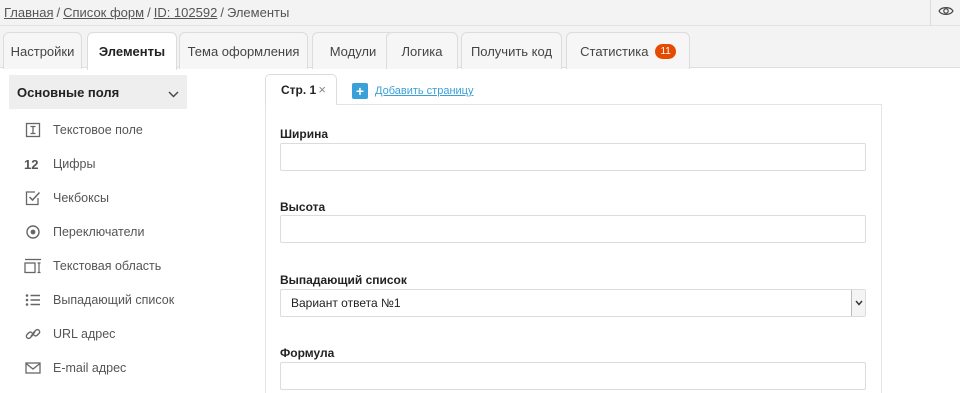 The height and width of the screenshot is (393, 960). What do you see at coordinates (99, 300) in the screenshot?
I see `sidebar-item-dropdown: Выпадающий список` at bounding box center [99, 300].